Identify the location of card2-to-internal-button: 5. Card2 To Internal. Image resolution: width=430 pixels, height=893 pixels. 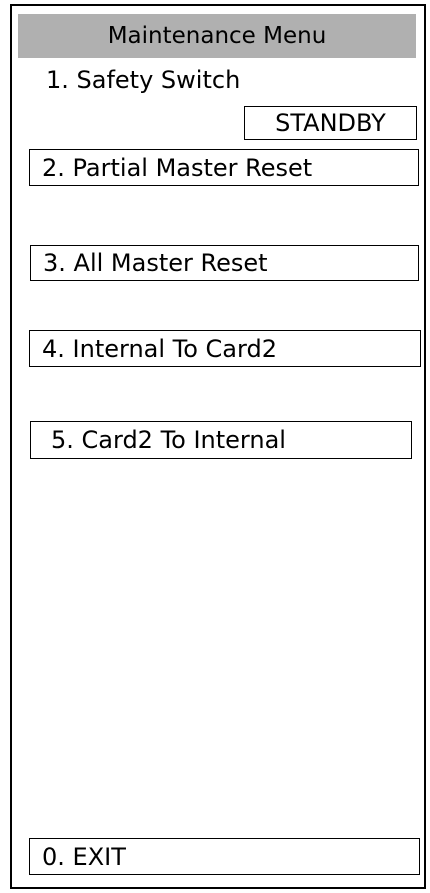
(221, 440).